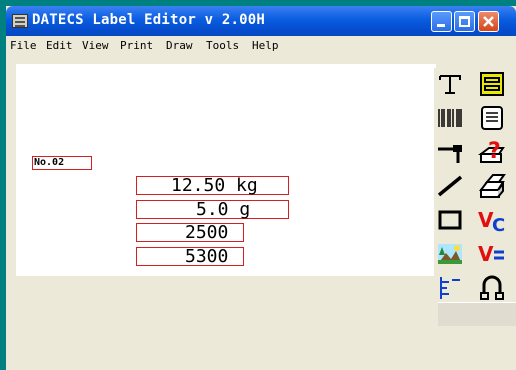 The image size is (516, 370). Describe the element at coordinates (477, 314) in the screenshot. I see `toolbox-footer` at that location.